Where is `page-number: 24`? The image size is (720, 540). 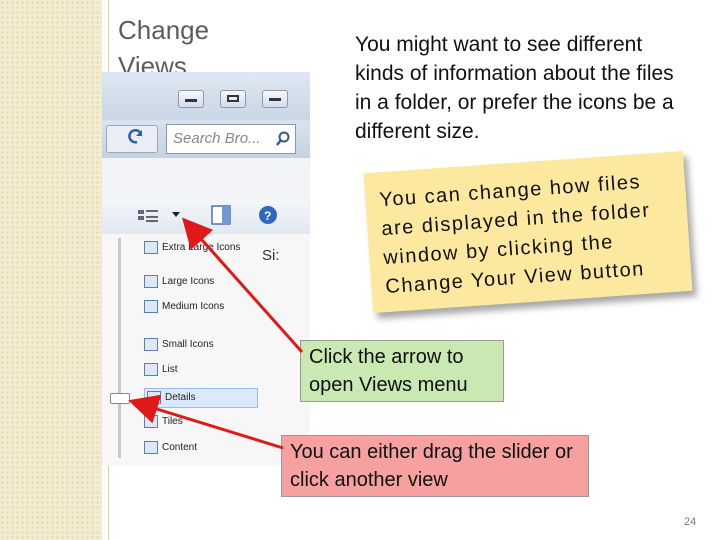
page-number: 24 is located at coordinates (690, 522).